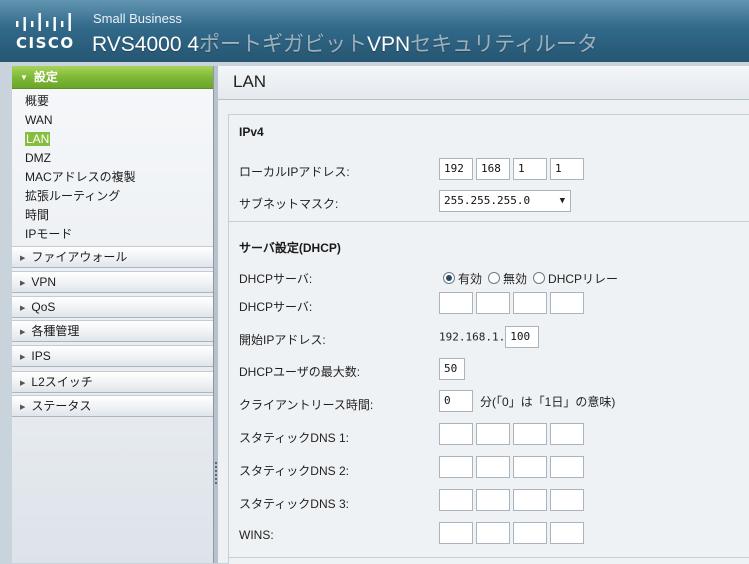 The image size is (749, 564). I want to click on cisco-logo: CISCO, so click(45, 32).